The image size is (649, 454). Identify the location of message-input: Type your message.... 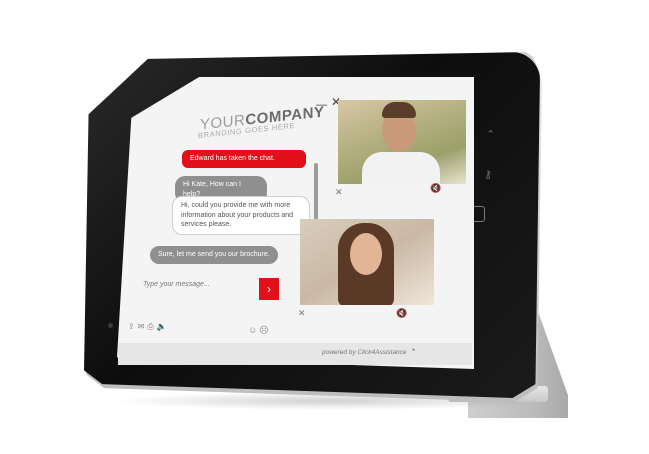
(176, 284).